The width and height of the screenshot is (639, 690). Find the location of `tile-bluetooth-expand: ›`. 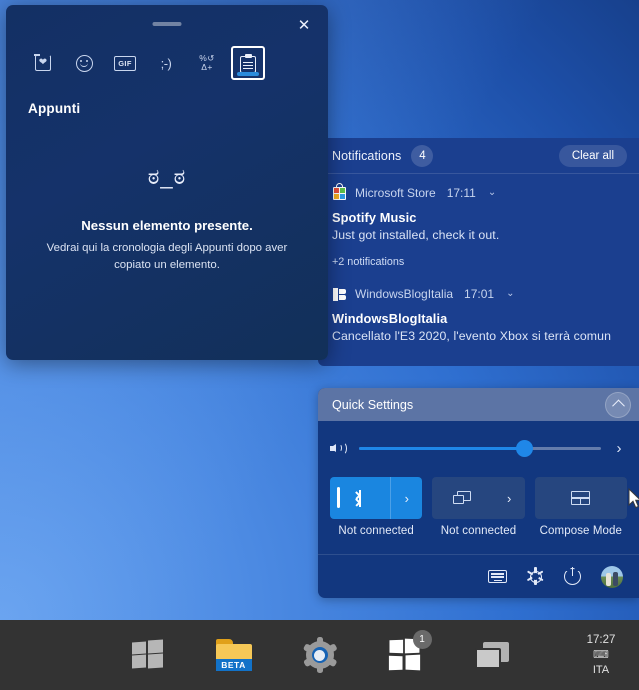

tile-bluetooth-expand: › is located at coordinates (406, 498).